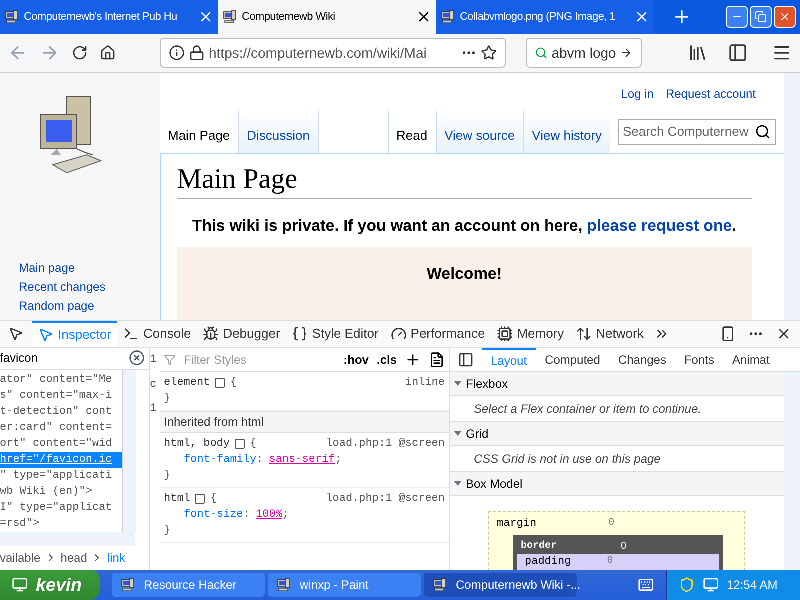 The width and height of the screenshot is (800, 600). I want to click on browser-tab: Computernewb Wiki, so click(327, 17).